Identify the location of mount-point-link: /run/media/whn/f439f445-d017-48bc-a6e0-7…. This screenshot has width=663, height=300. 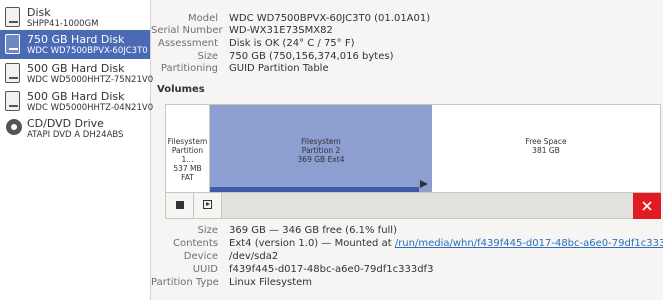
(529, 243).